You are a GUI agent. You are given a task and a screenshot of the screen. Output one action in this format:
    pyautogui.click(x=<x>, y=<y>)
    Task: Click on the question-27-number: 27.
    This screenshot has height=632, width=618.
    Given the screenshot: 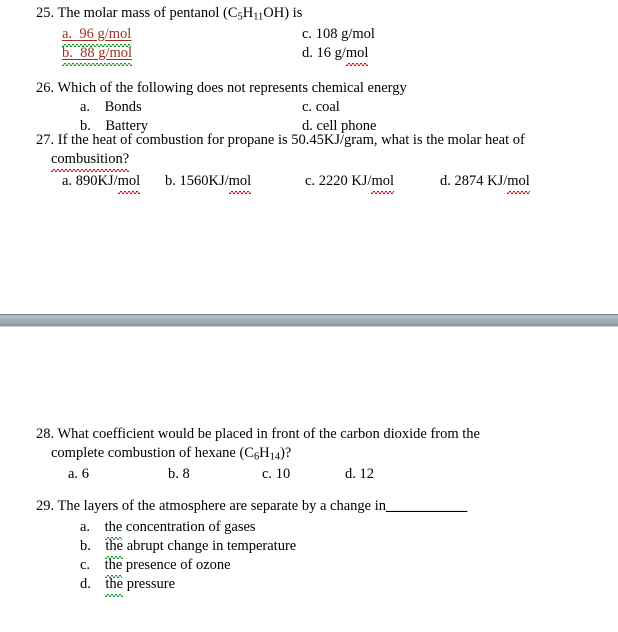 What is the action you would take?
    pyautogui.click(x=45, y=140)
    